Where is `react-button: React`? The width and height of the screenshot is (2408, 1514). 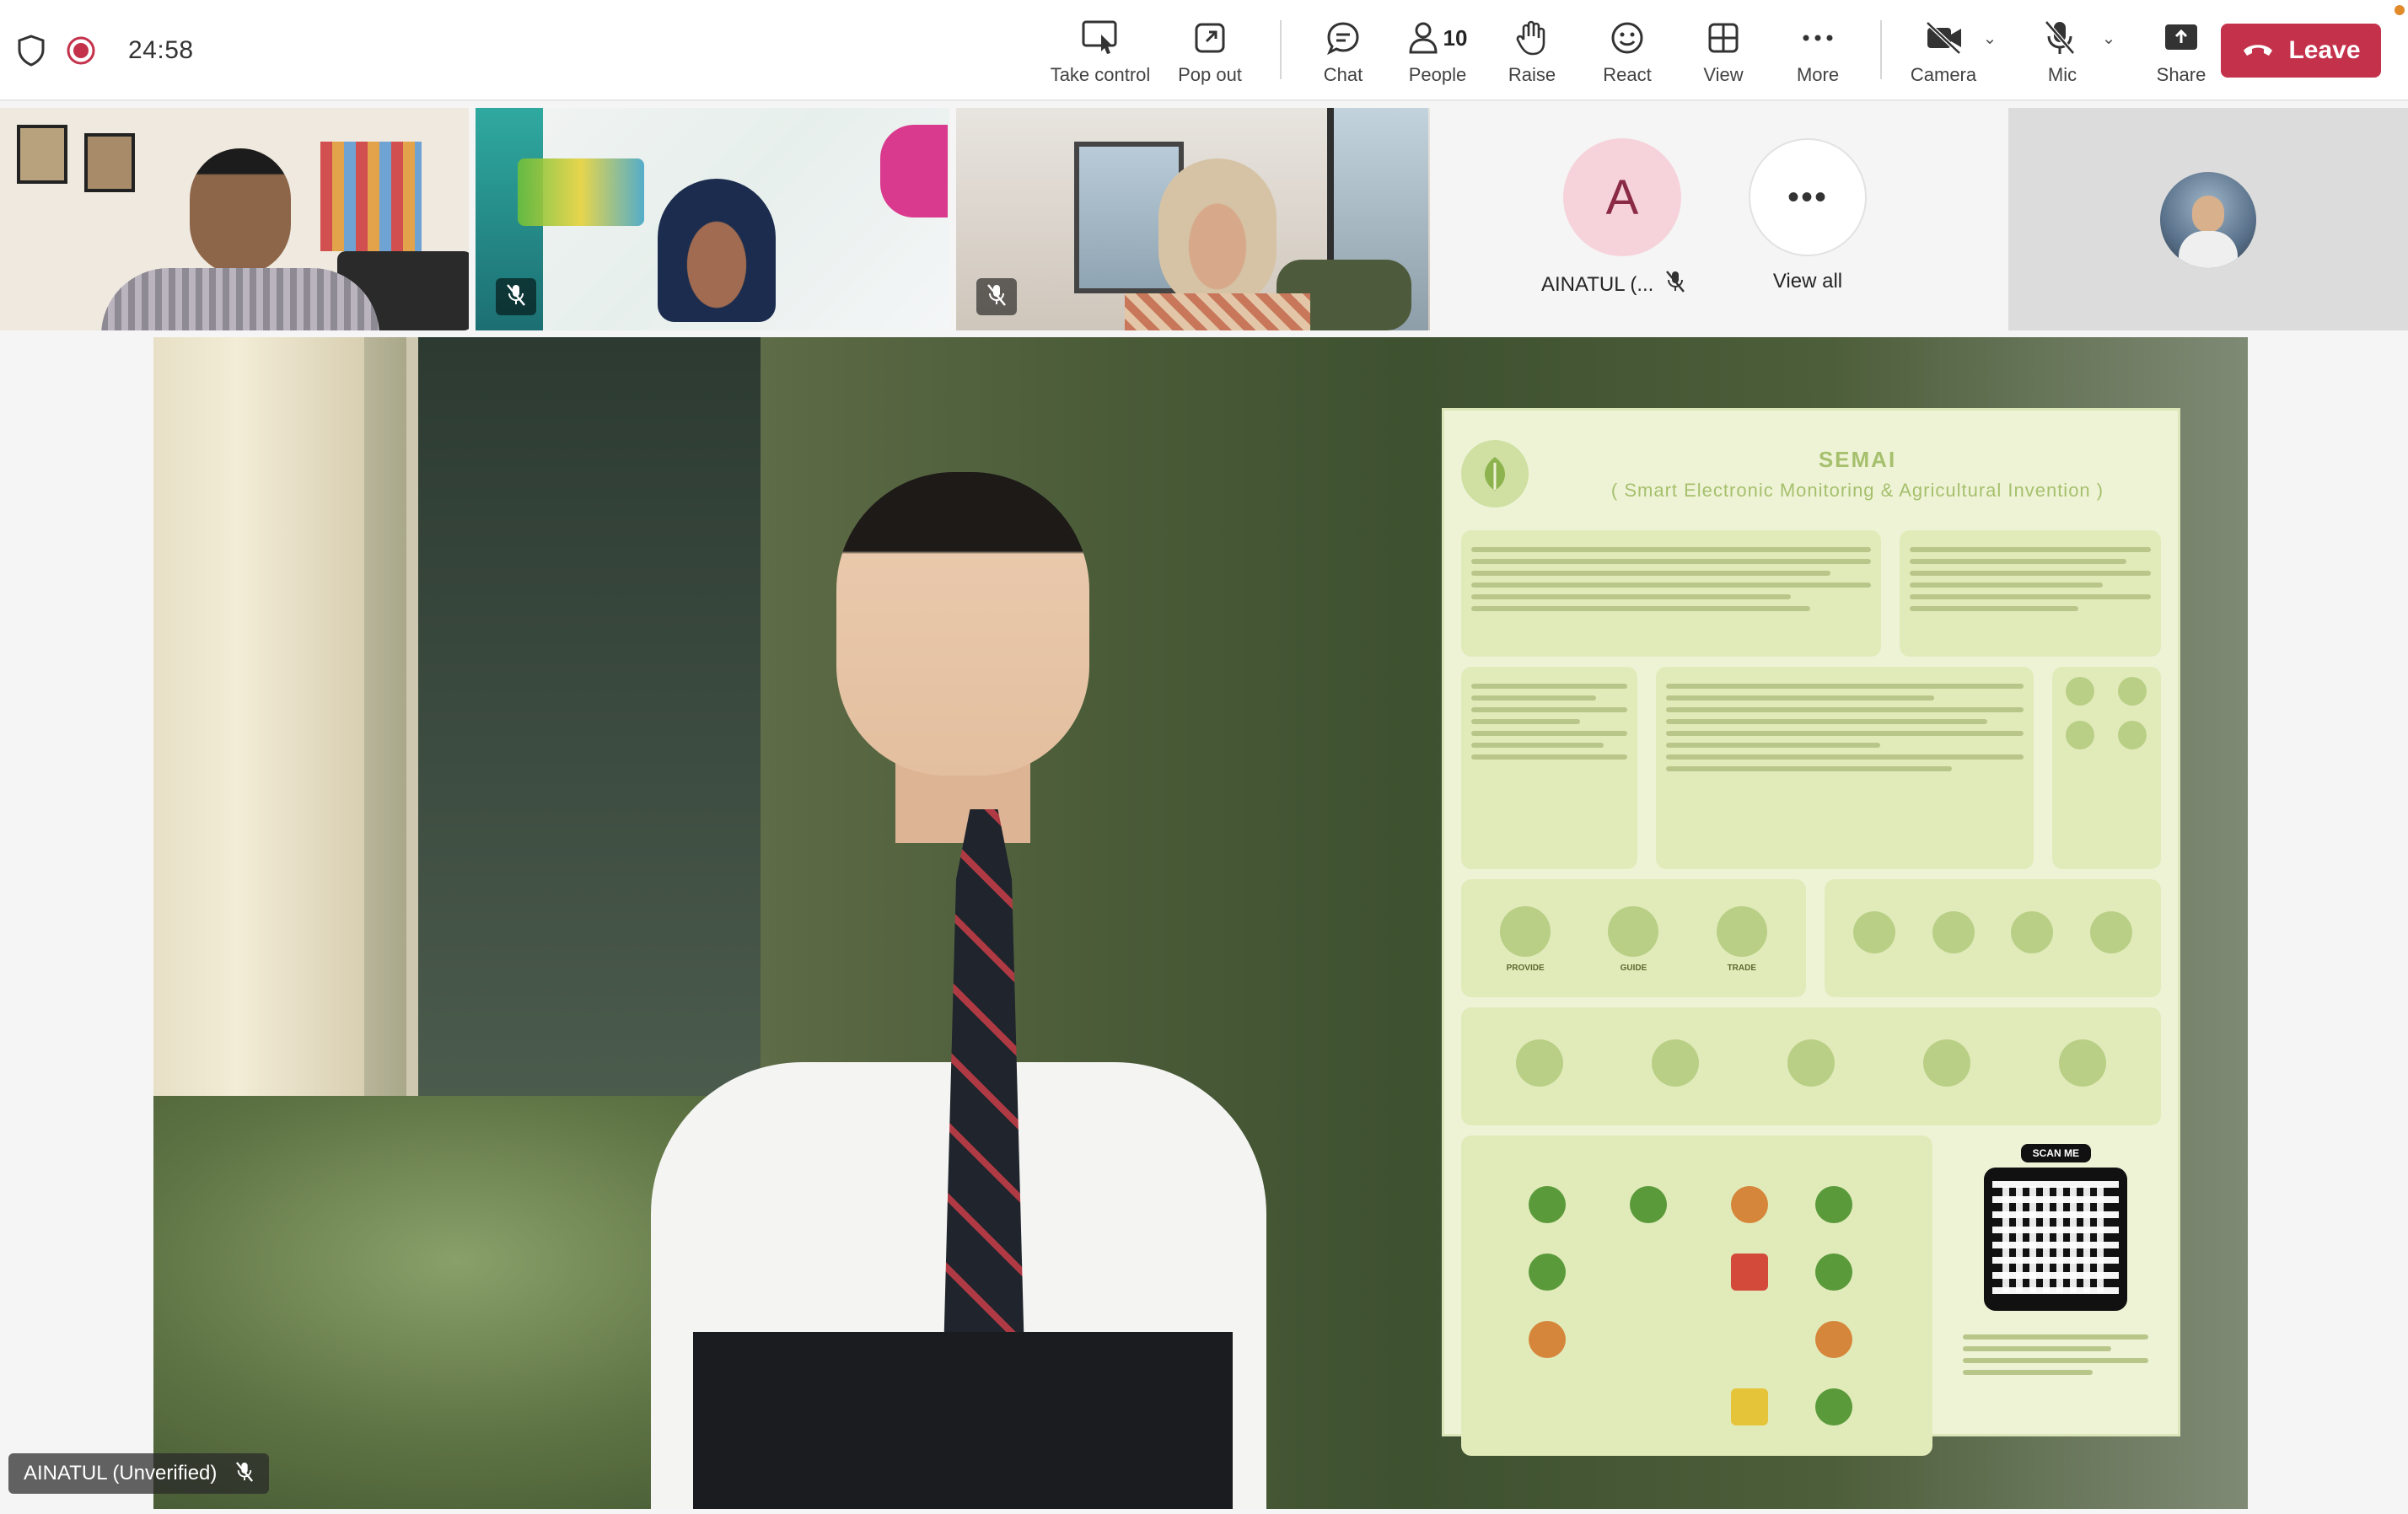 react-button: React is located at coordinates (1627, 52).